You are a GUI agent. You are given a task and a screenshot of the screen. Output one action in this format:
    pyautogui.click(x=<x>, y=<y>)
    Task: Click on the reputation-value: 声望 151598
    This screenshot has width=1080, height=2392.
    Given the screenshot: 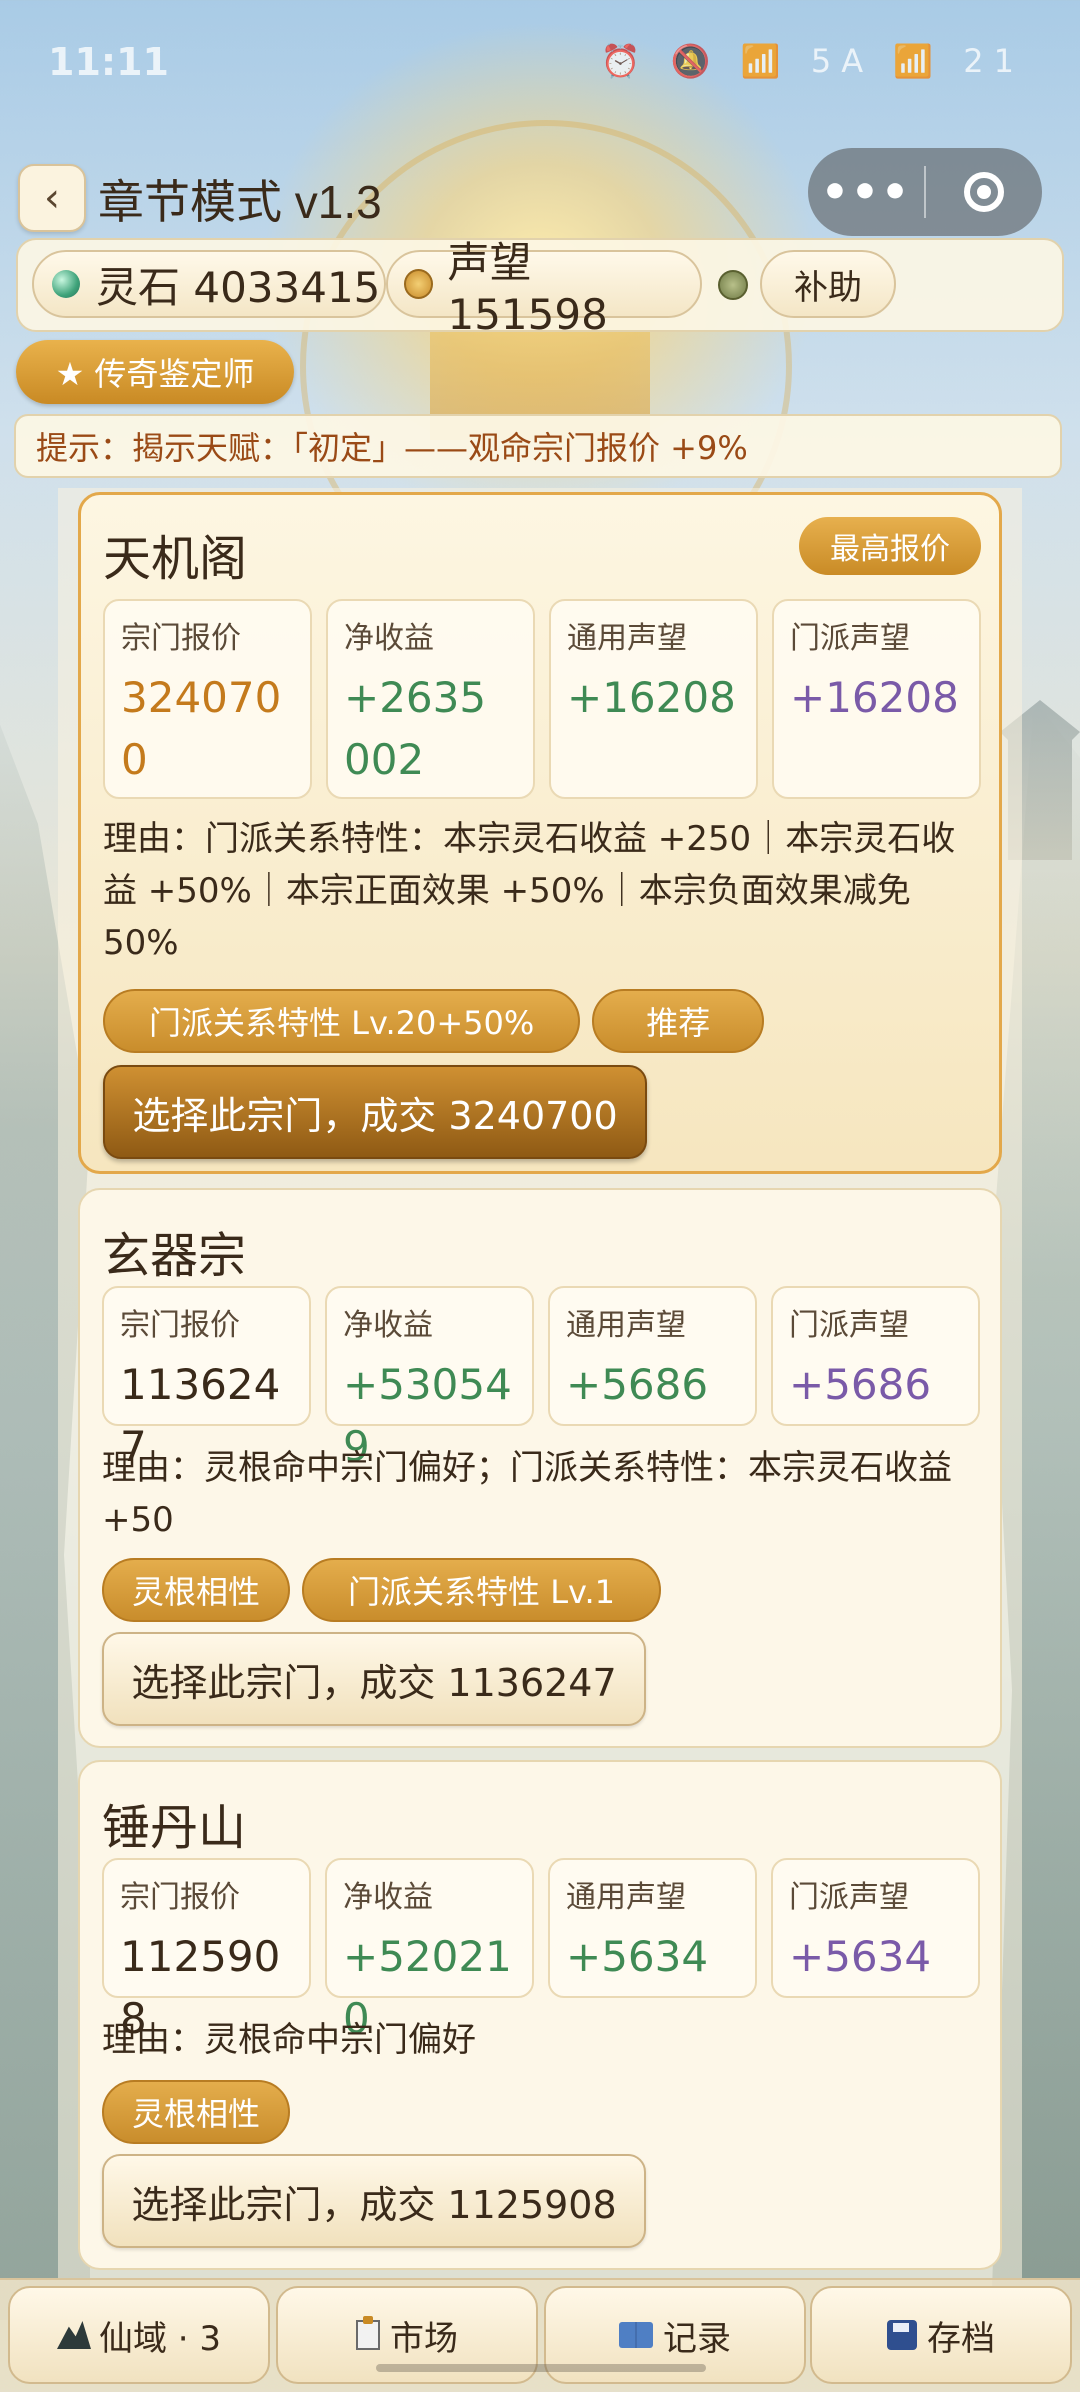 What is the action you would take?
    pyautogui.click(x=527, y=288)
    